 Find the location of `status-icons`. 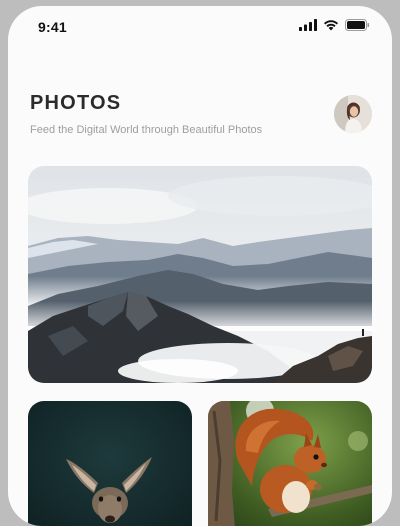

status-icons is located at coordinates (334, 25).